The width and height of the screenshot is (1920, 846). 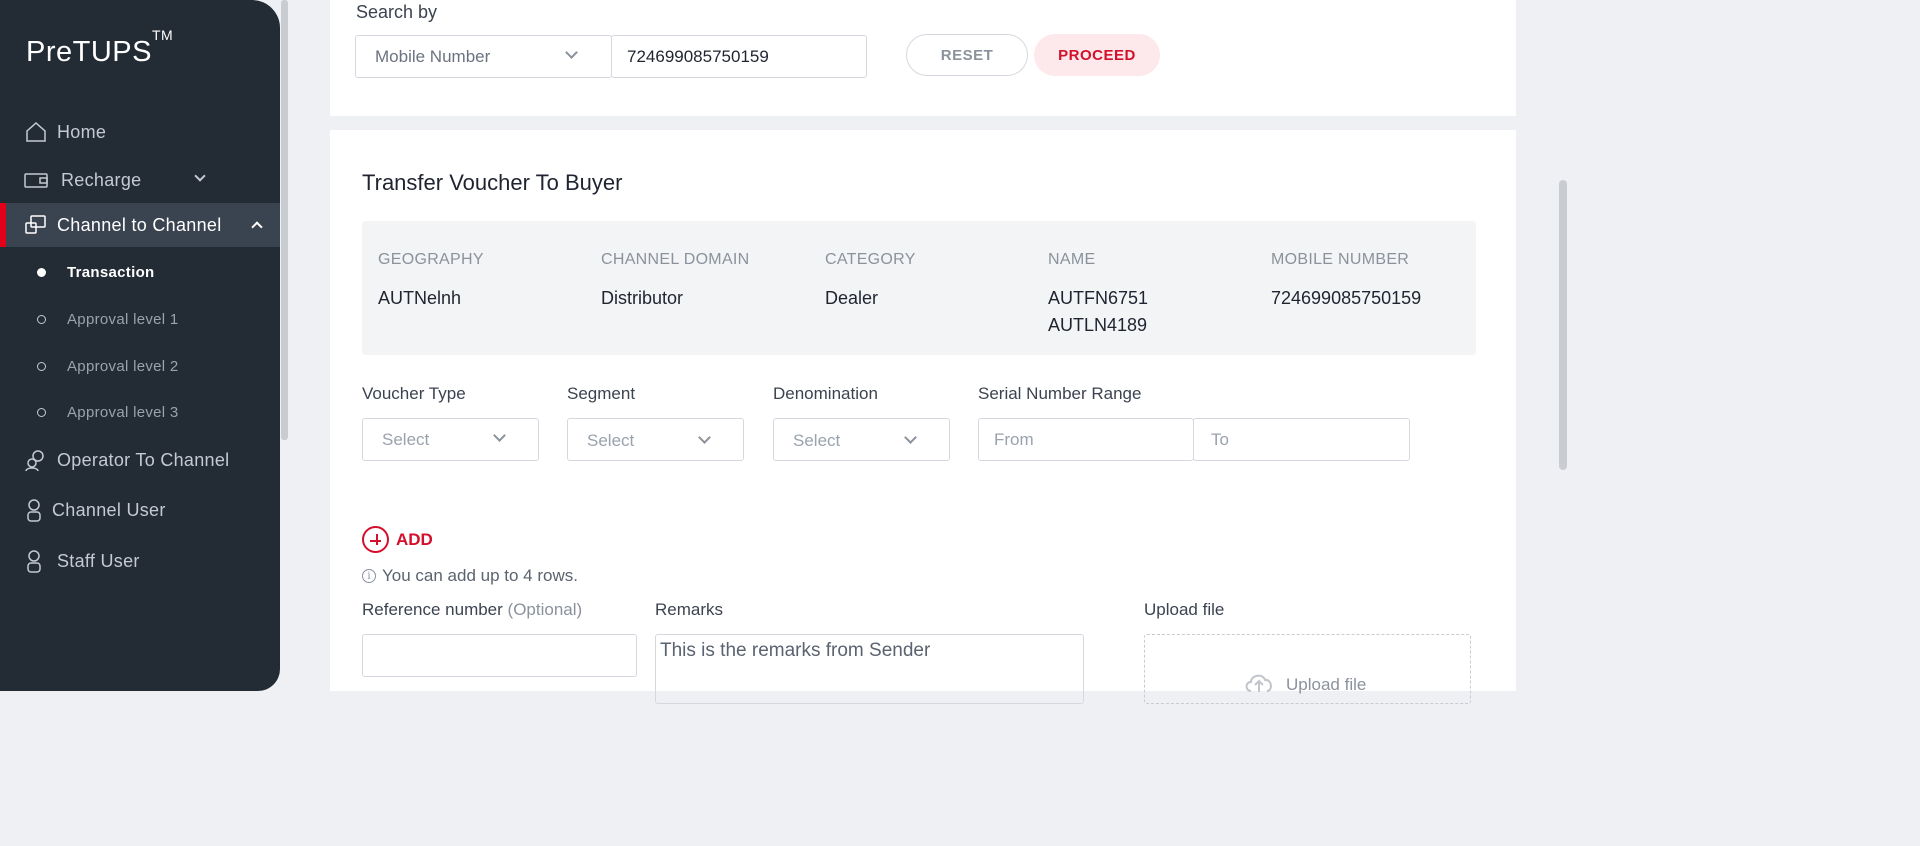 I want to click on search-input: 724699085750159, so click(x=739, y=56).